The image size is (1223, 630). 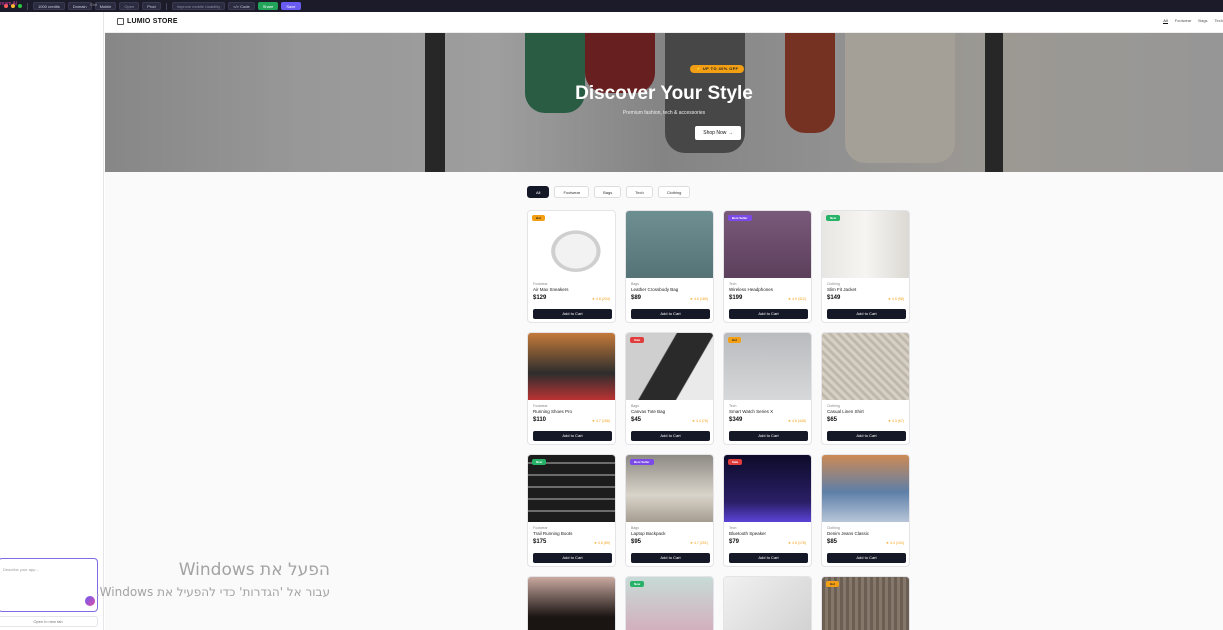 What do you see at coordinates (642, 462) in the screenshot?
I see `product-badge: Best Seller` at bounding box center [642, 462].